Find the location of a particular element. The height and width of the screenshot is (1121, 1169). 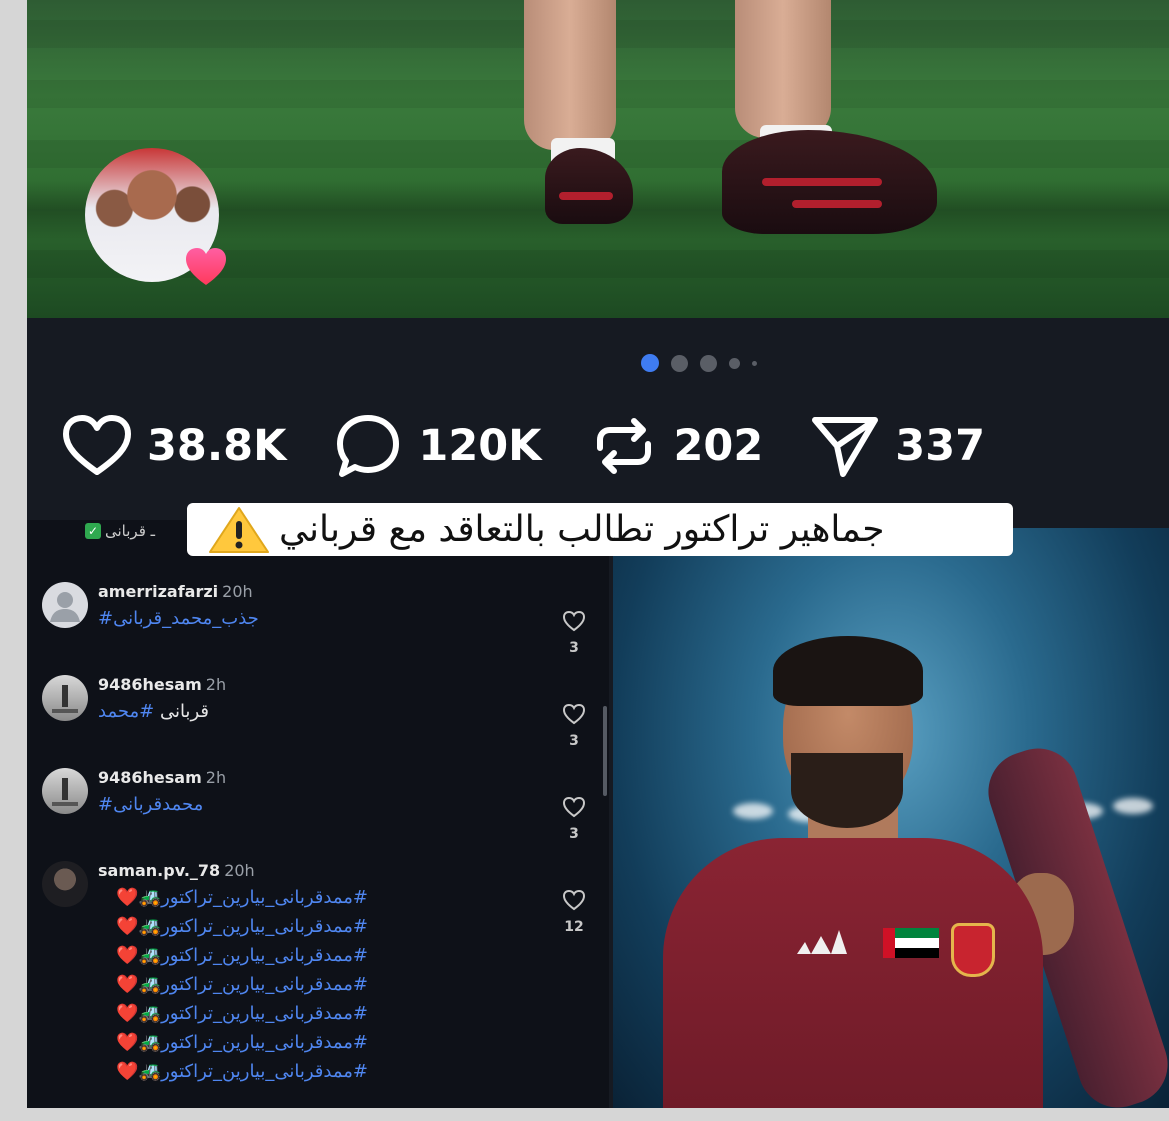

headline-banner: جماهير تراكتور تطالب بالتعاقد مع قرباني is located at coordinates (600, 529).